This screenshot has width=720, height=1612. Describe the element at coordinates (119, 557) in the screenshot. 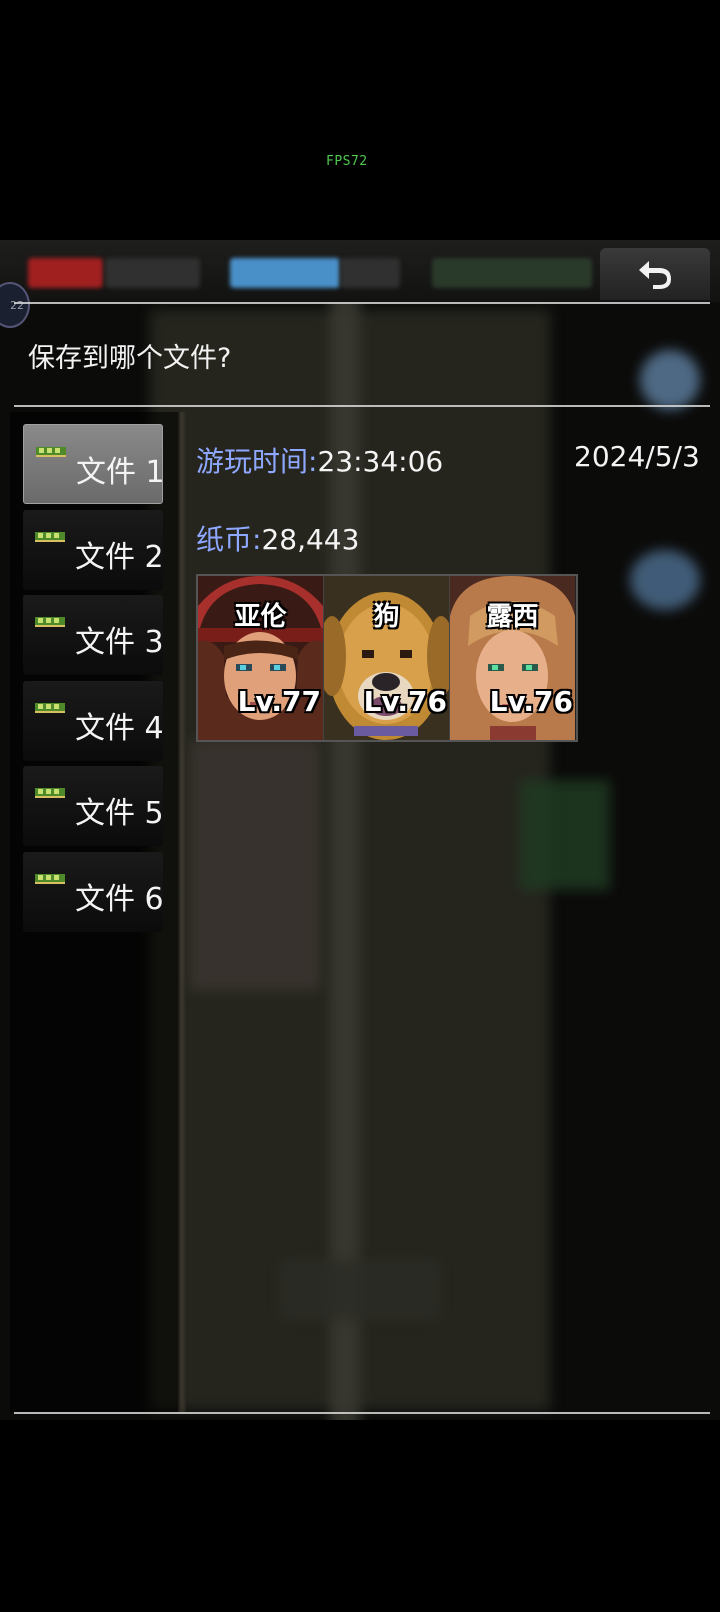

I see `save-slot-label: 文件 2` at that location.